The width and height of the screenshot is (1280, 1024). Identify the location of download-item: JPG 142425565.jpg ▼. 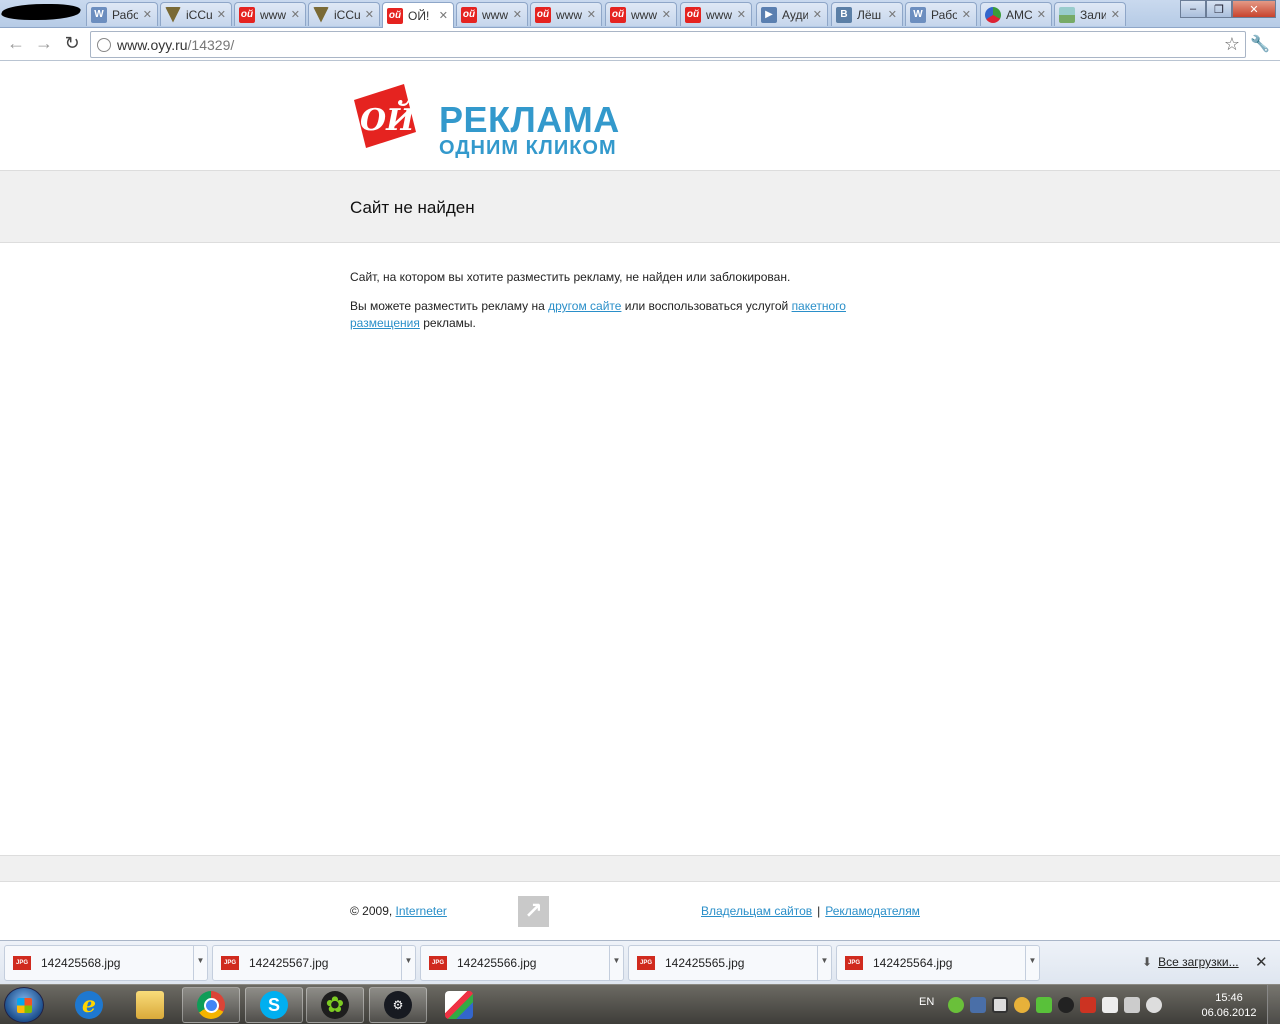
(730, 963).